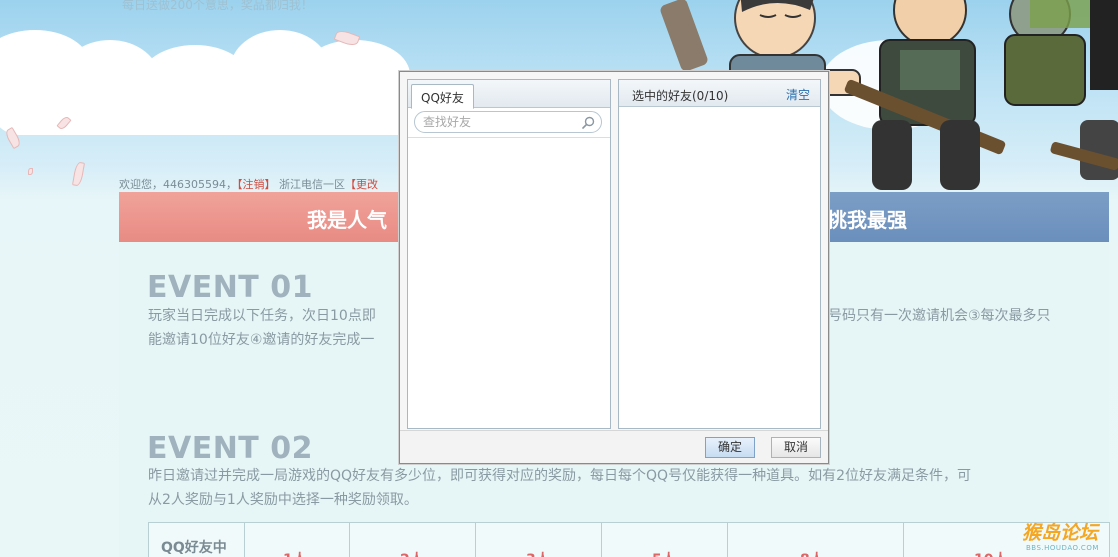 The image size is (1118, 557). Describe the element at coordinates (310, 184) in the screenshot. I see `server-name: 浙江电信一区` at that location.